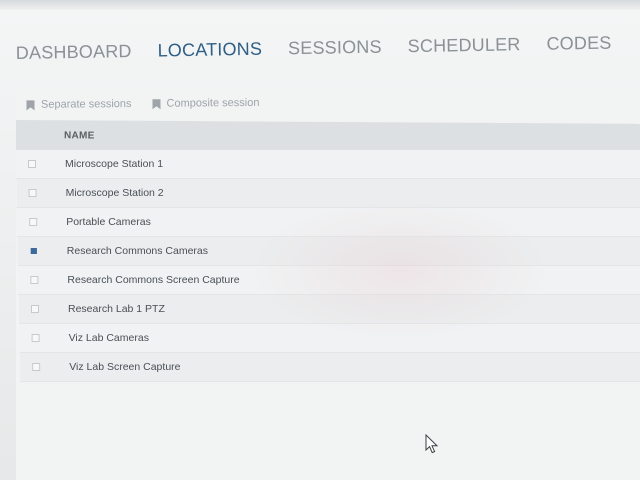 The width and height of the screenshot is (640, 480). Describe the element at coordinates (213, 103) in the screenshot. I see `composite-session-label: Composite session` at that location.